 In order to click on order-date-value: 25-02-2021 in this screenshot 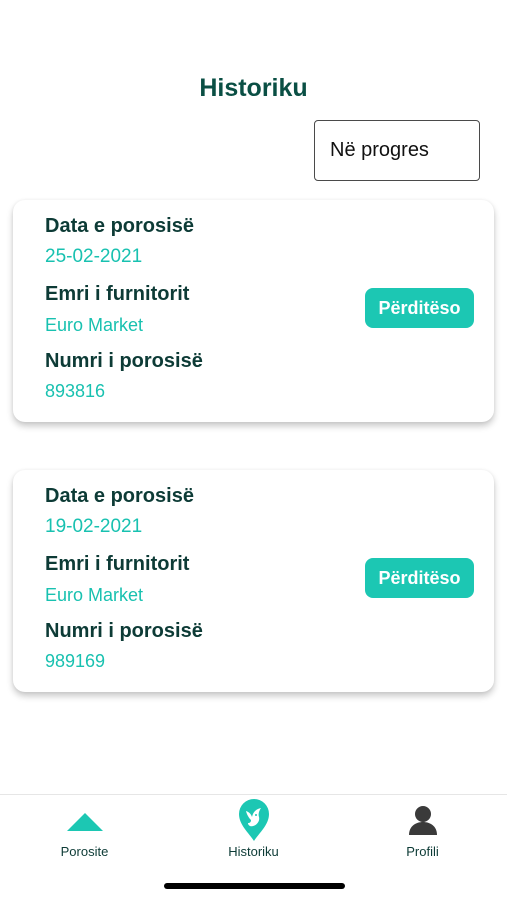, I will do `click(94, 256)`.